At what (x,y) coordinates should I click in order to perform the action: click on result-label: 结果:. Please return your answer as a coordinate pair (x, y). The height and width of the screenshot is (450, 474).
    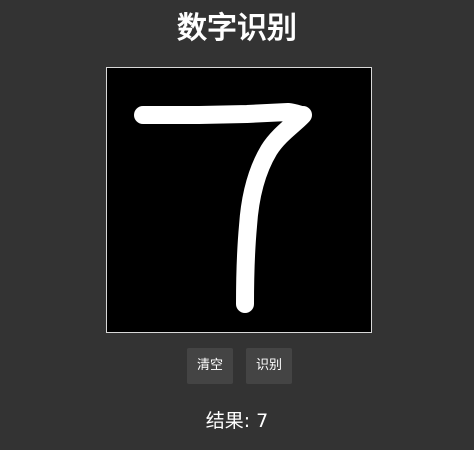
    Looking at the image, I should click on (231, 421).